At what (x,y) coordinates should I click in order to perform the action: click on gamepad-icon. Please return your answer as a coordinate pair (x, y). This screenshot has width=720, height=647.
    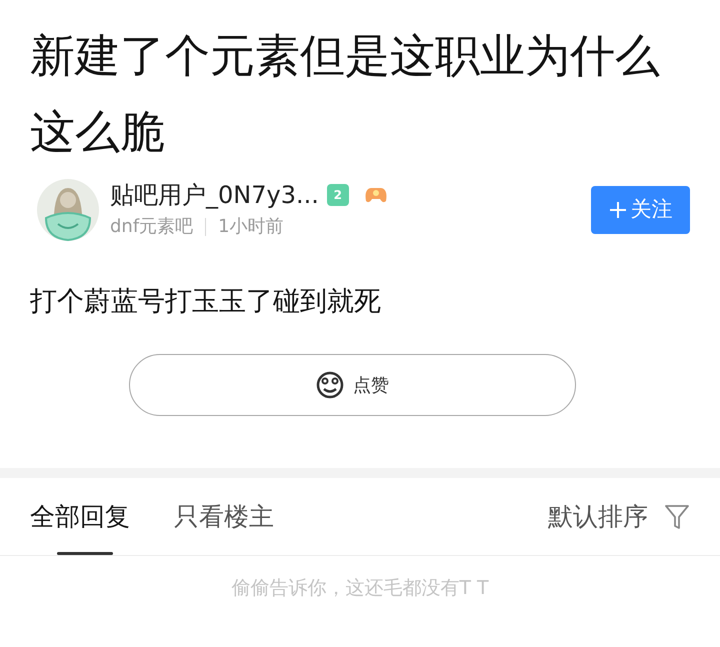
    Looking at the image, I should click on (375, 195).